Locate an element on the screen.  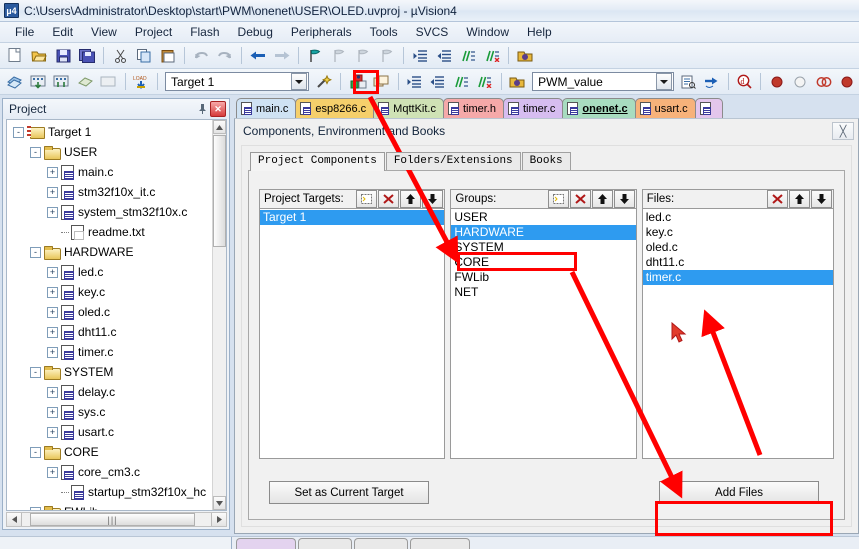
set-as-current-target-button: Set as Current Target is located at coordinates (349, 492).